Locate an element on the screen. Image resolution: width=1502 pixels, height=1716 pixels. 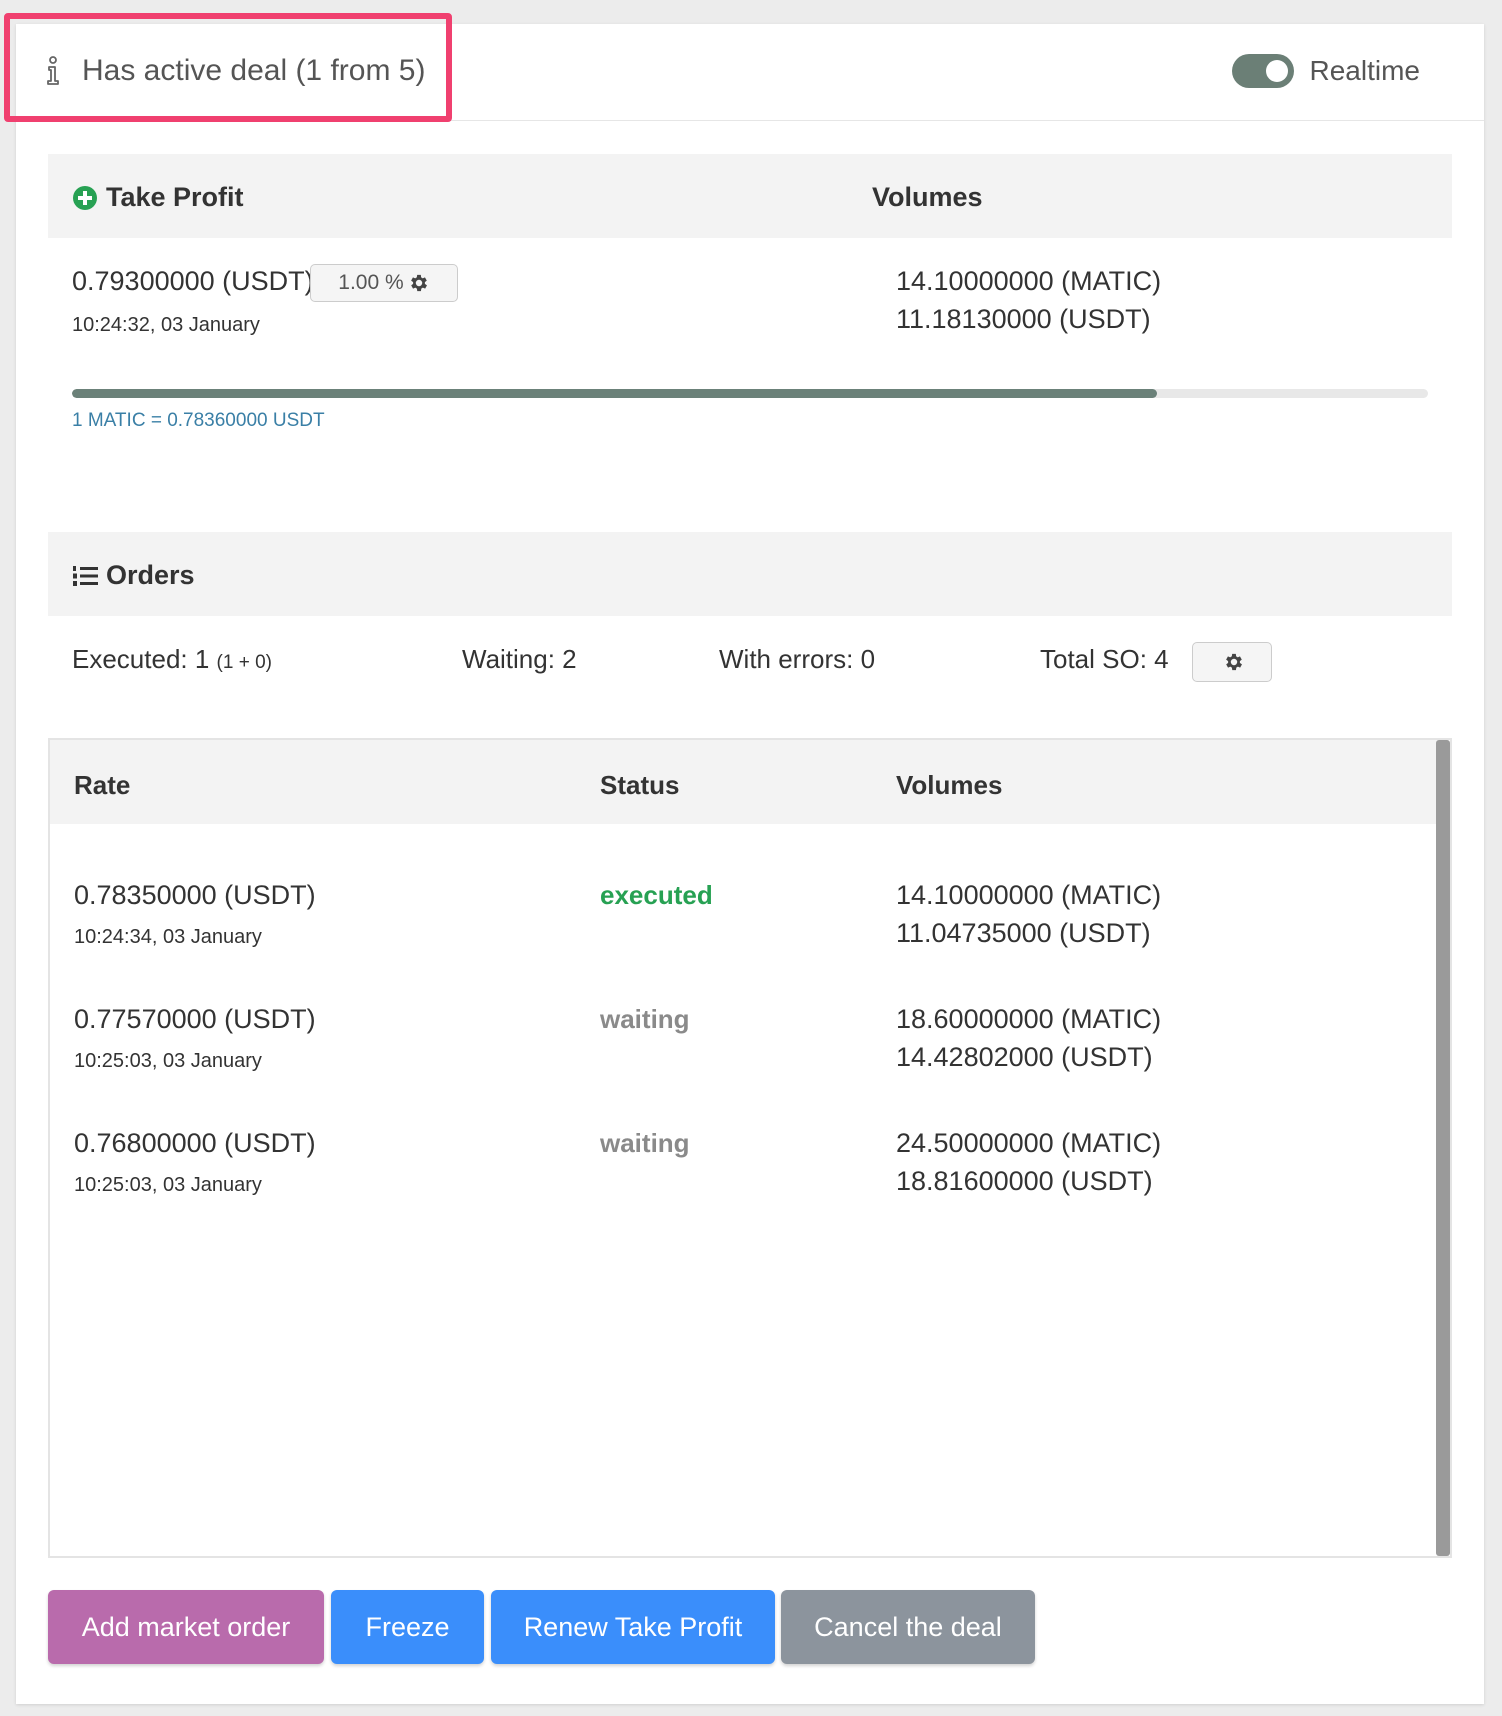
order-rate: 0.77570000 (USDT) is located at coordinates (195, 1019).